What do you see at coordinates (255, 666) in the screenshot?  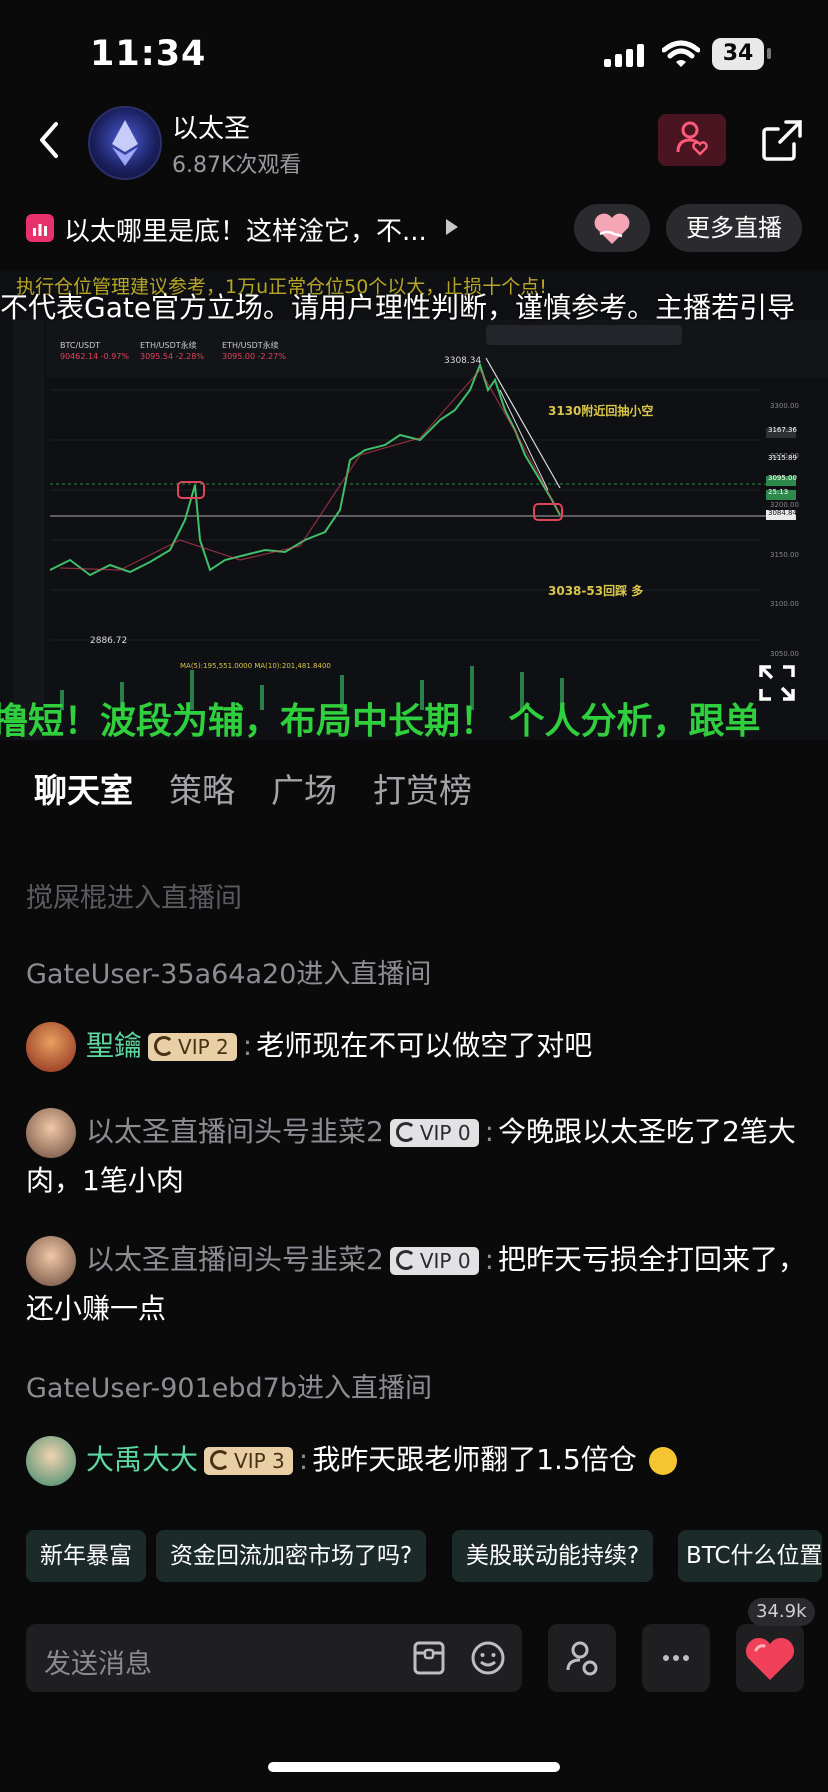 I see `chart-ma-text: MA(5):195,551.0000 MA(10):201,481.8400` at bounding box center [255, 666].